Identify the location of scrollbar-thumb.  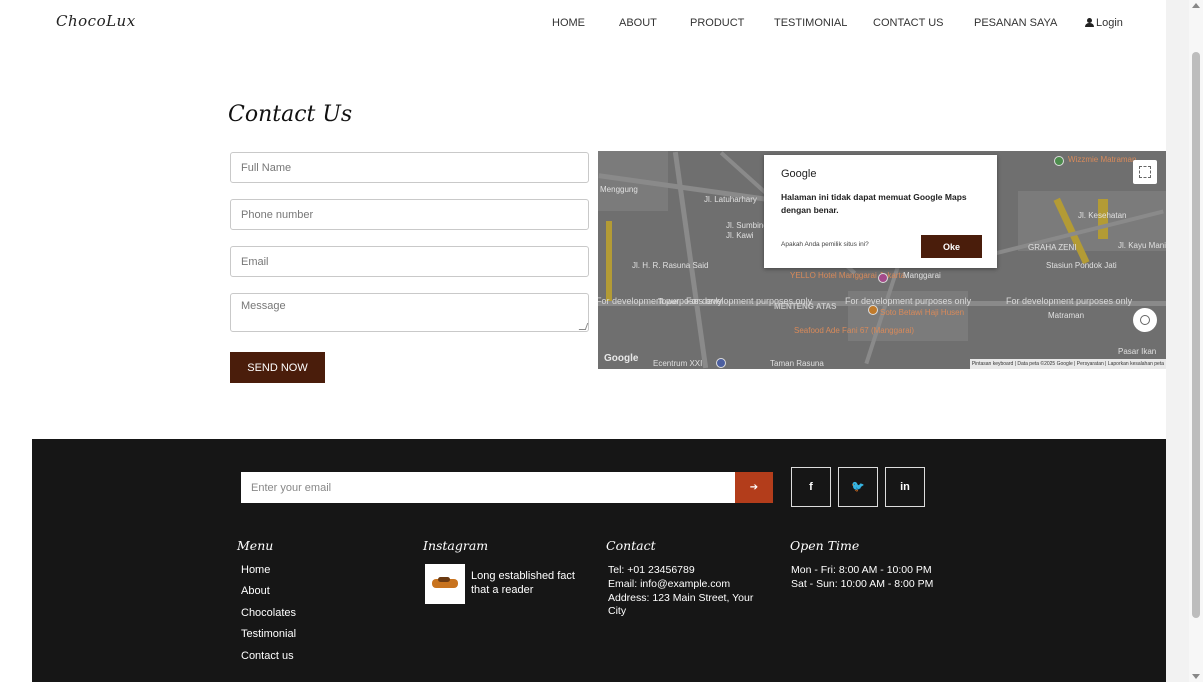
(1196, 335).